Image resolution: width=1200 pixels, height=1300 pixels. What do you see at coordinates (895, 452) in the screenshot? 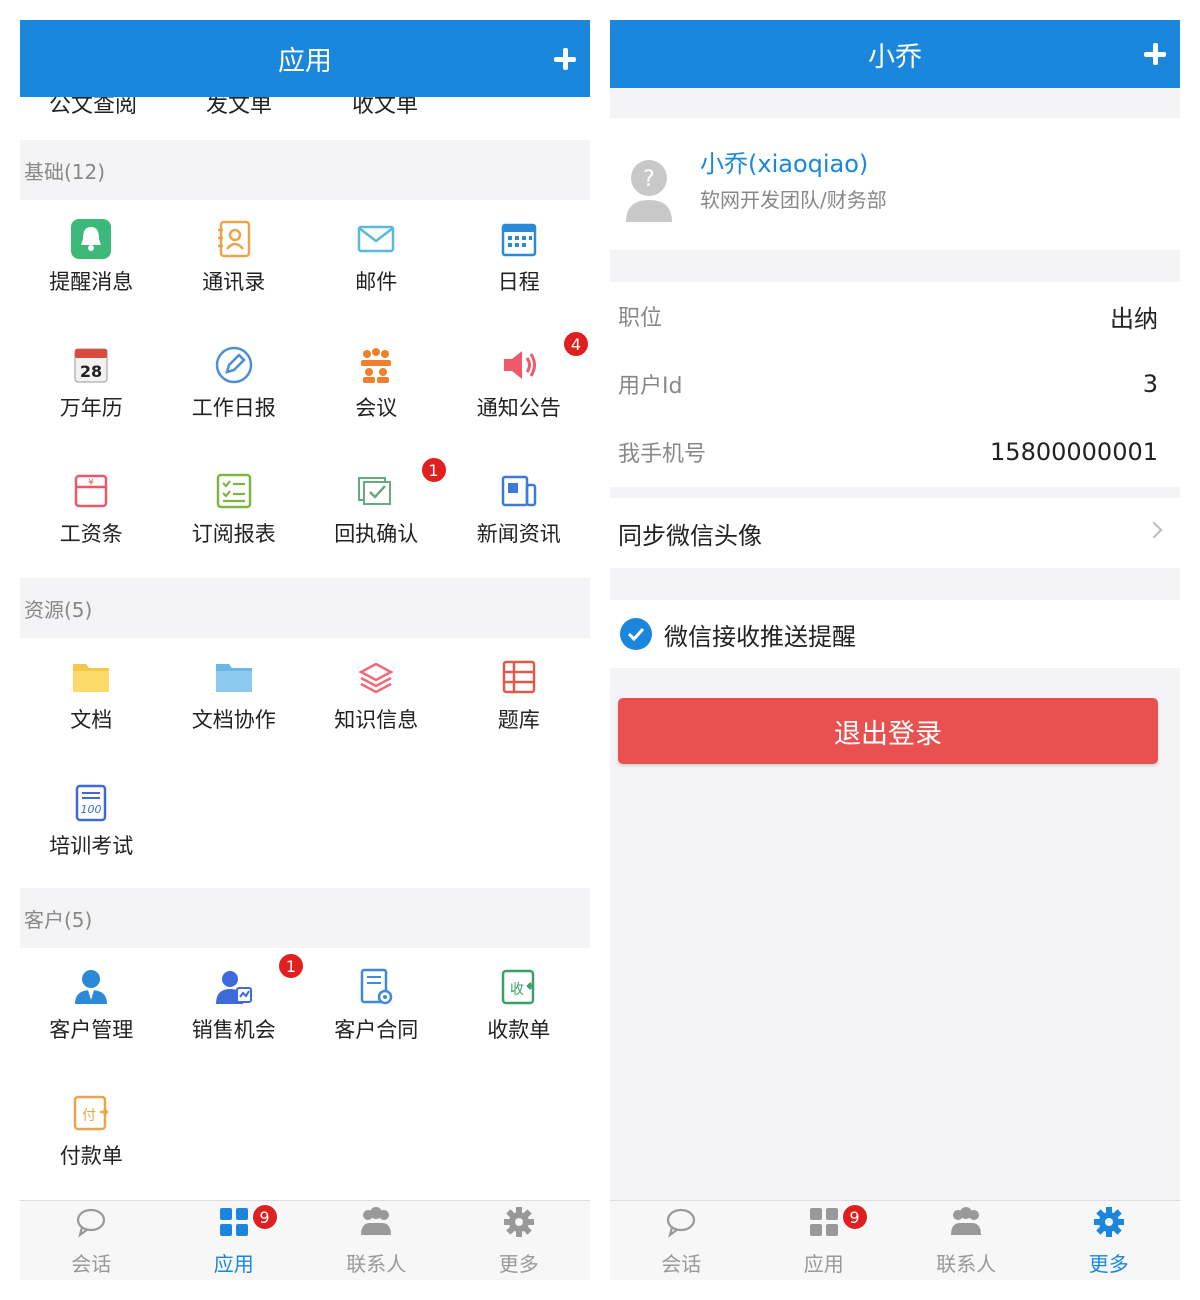
I see `info-row-phone: 我手机号 15800000001` at bounding box center [895, 452].